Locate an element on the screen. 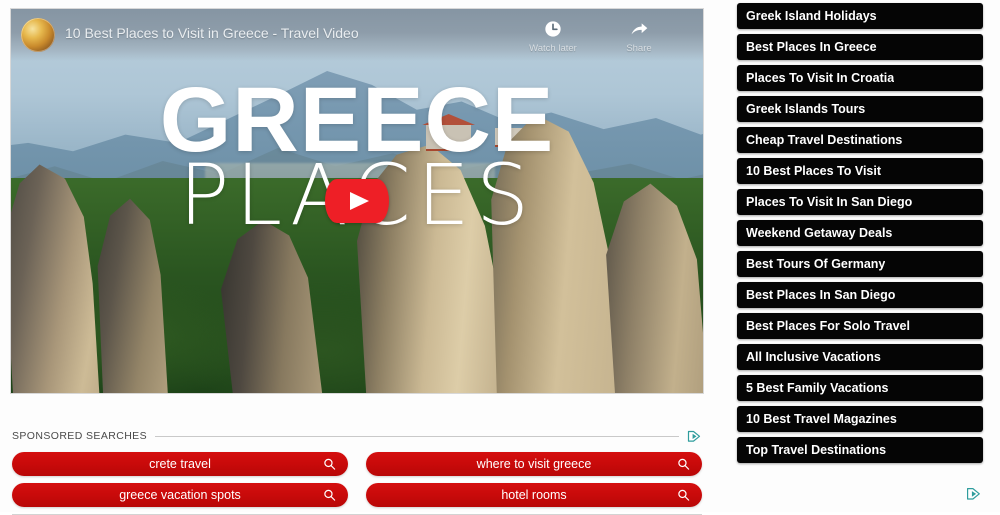  watch-later-label: Watch later is located at coordinates (553, 48).